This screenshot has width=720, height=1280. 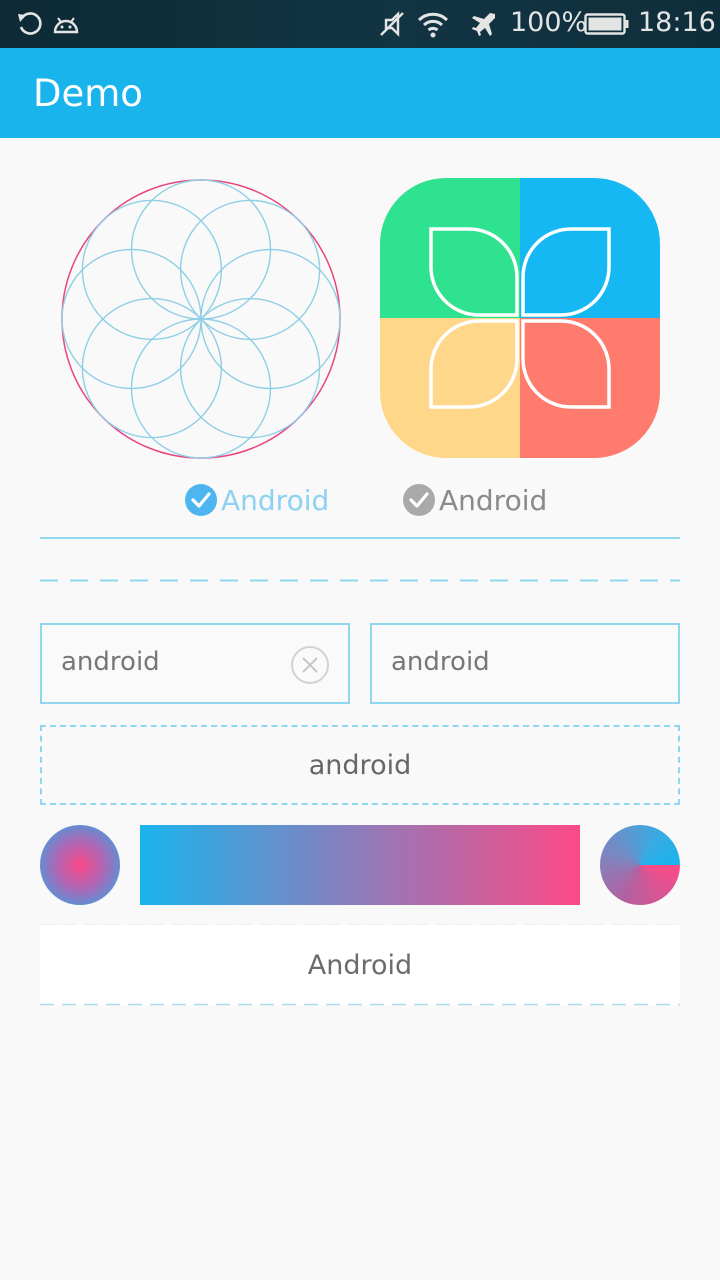 I want to click on app-logo-icon, so click(x=520, y=318).